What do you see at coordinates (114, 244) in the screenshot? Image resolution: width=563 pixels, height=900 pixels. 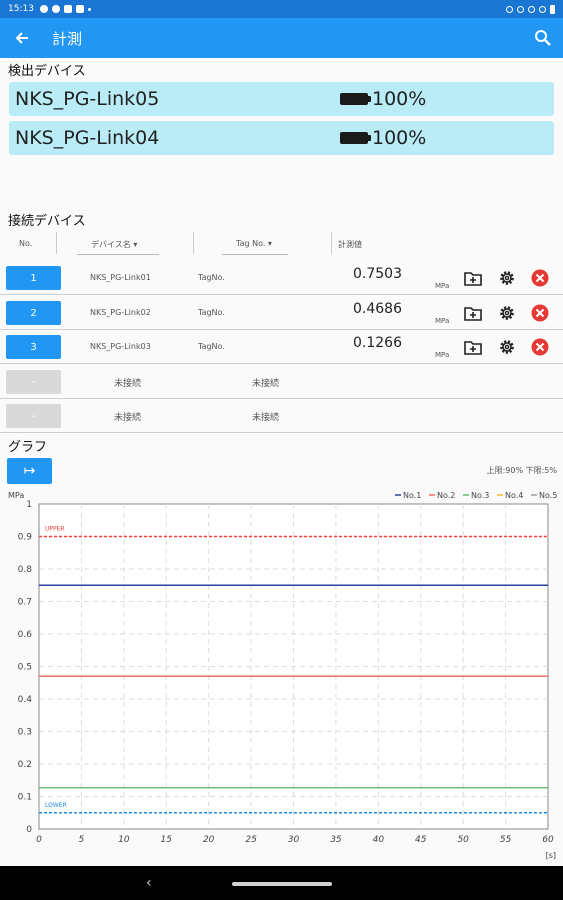 I see `header-device-name: デバイス名 ▾` at bounding box center [114, 244].